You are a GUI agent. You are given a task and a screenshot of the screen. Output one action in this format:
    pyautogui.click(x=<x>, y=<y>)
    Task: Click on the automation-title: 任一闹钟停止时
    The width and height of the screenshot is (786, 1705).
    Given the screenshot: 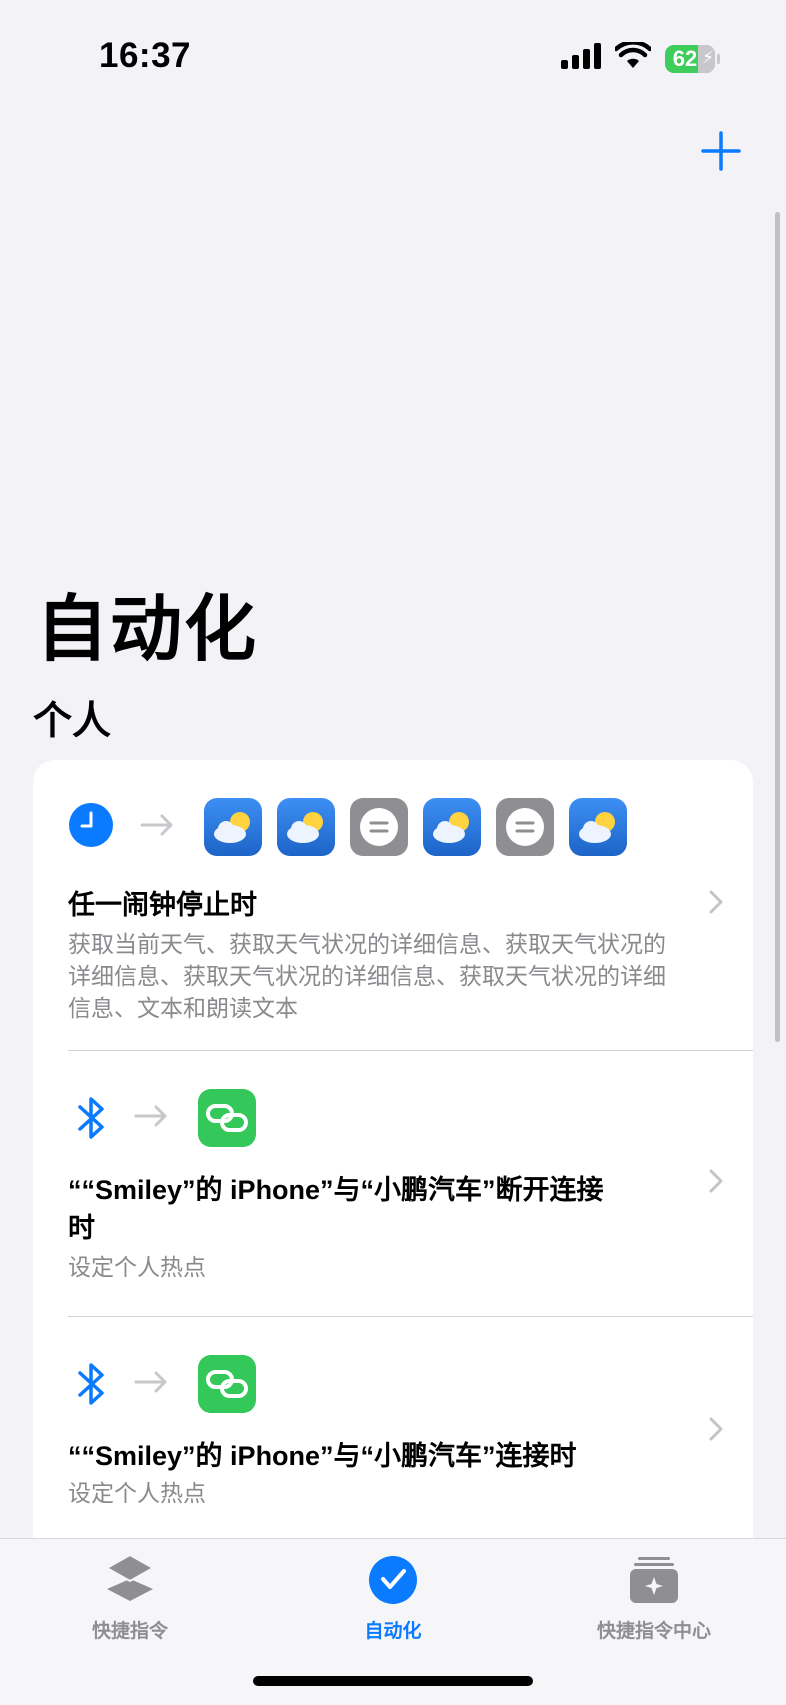 What is the action you would take?
    pyautogui.click(x=162, y=905)
    